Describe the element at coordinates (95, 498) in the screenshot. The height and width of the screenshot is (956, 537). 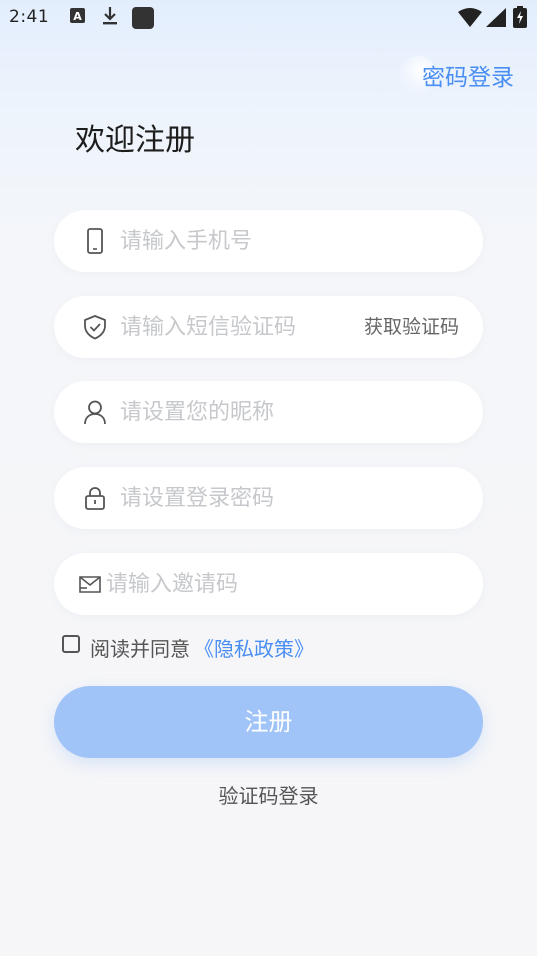
I see `lock-icon` at that location.